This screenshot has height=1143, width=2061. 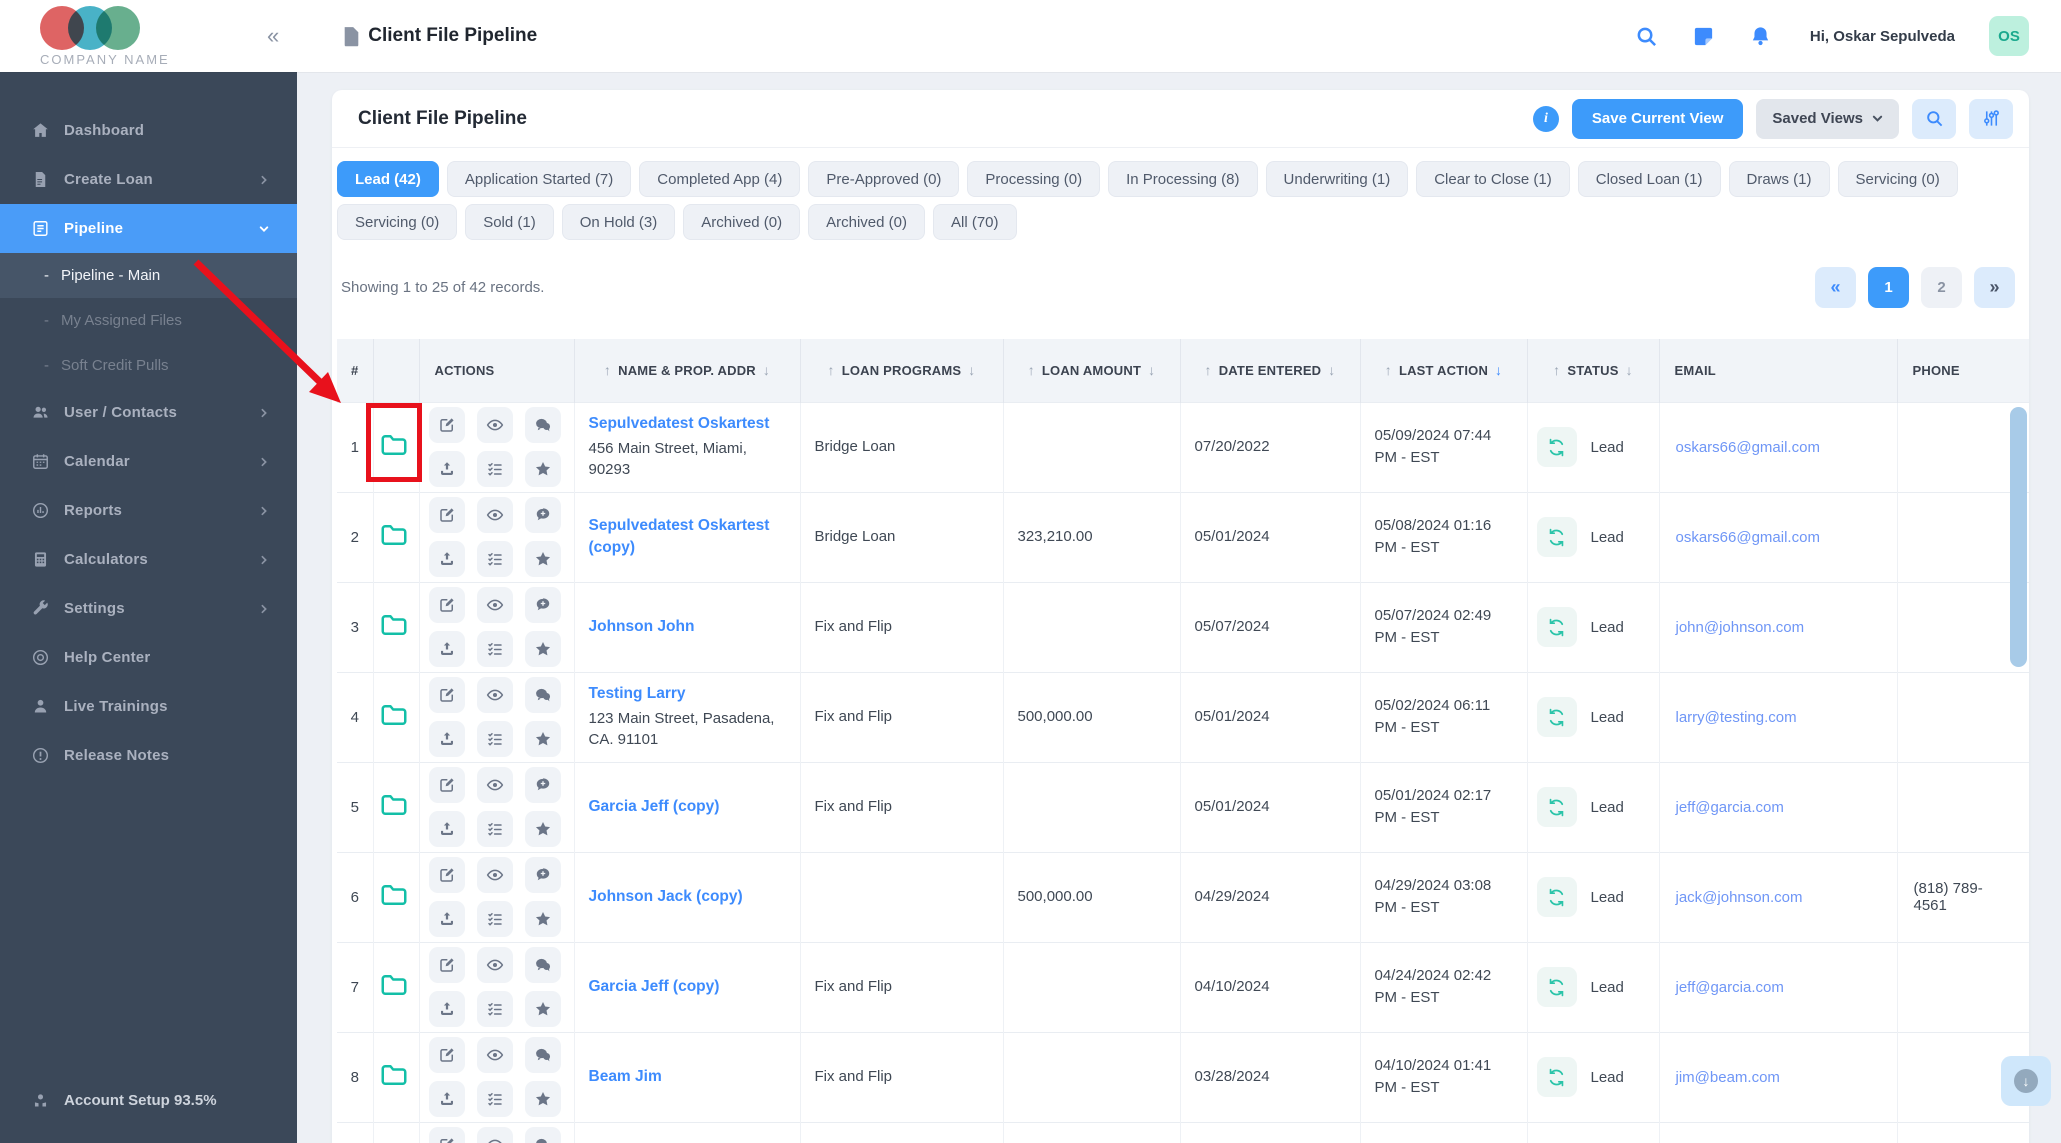 I want to click on sidebar-item-account-setup: Account Setup 93.5%, so click(x=148, y=1100).